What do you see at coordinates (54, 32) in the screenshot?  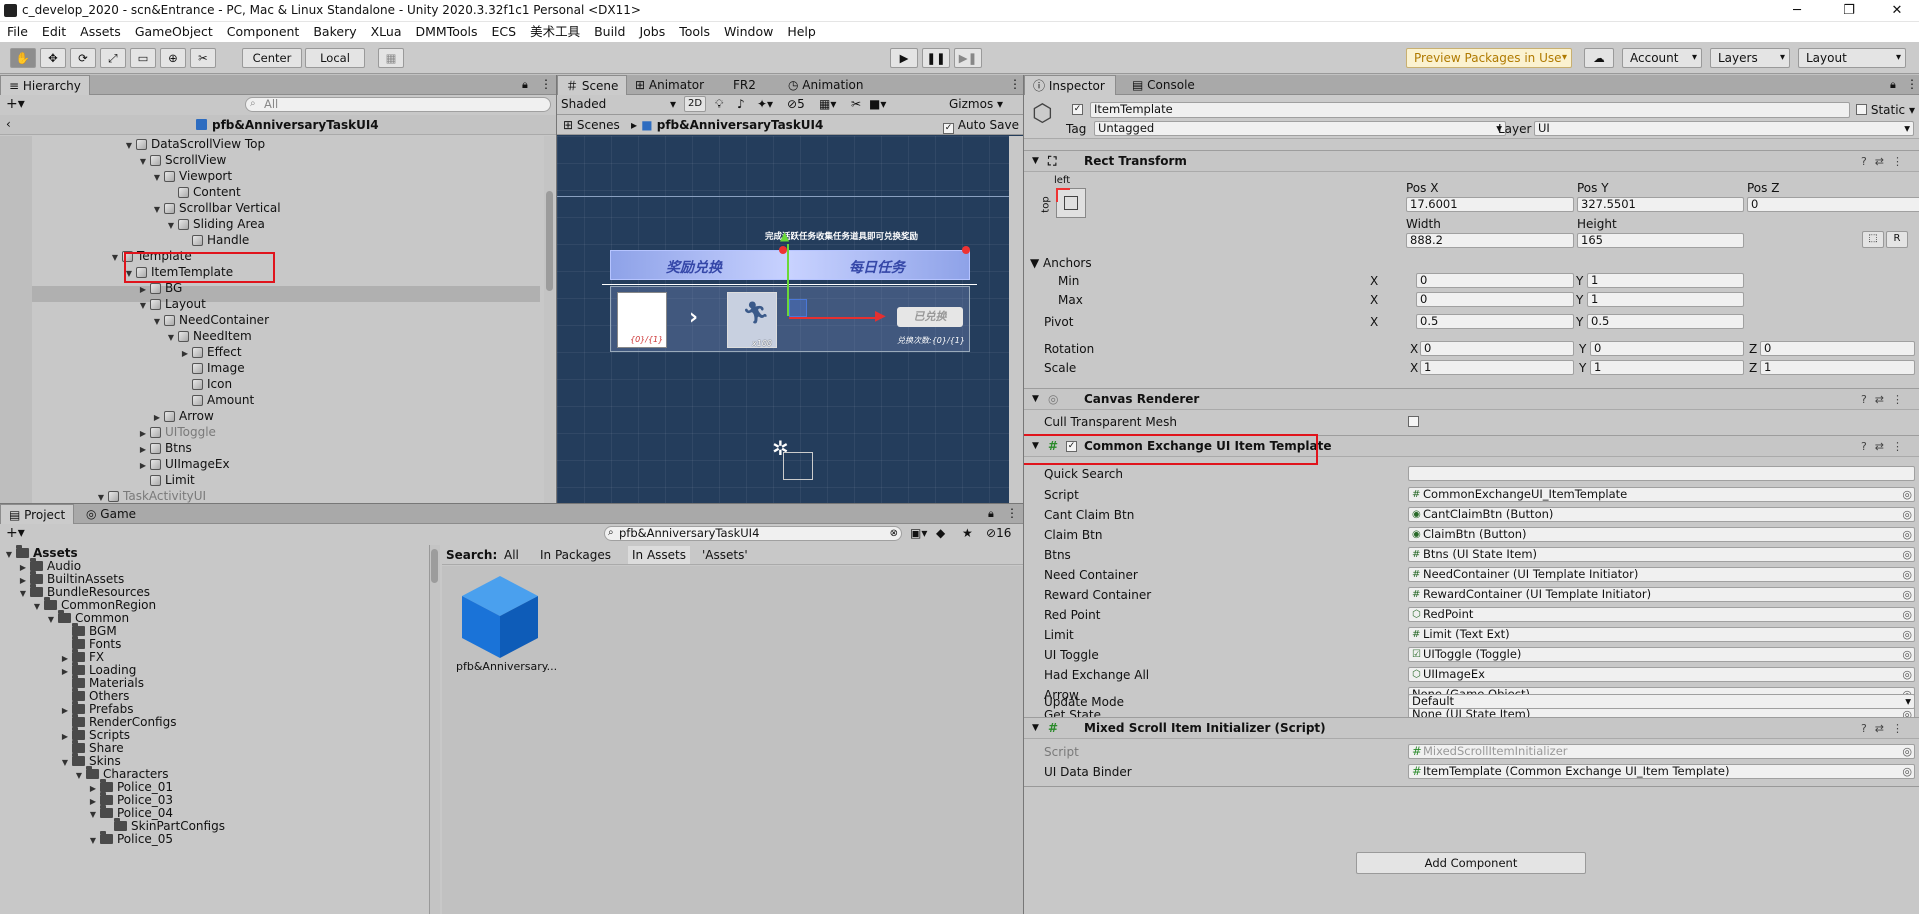 I see `menu-edit: Edit` at bounding box center [54, 32].